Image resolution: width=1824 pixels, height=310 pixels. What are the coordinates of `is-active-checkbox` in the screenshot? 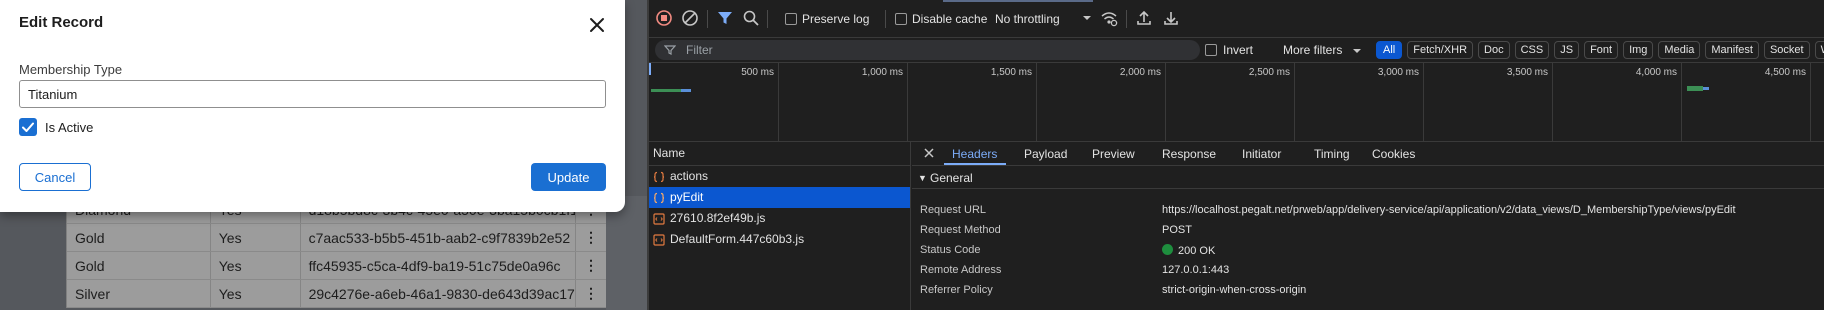 It's located at (28, 127).